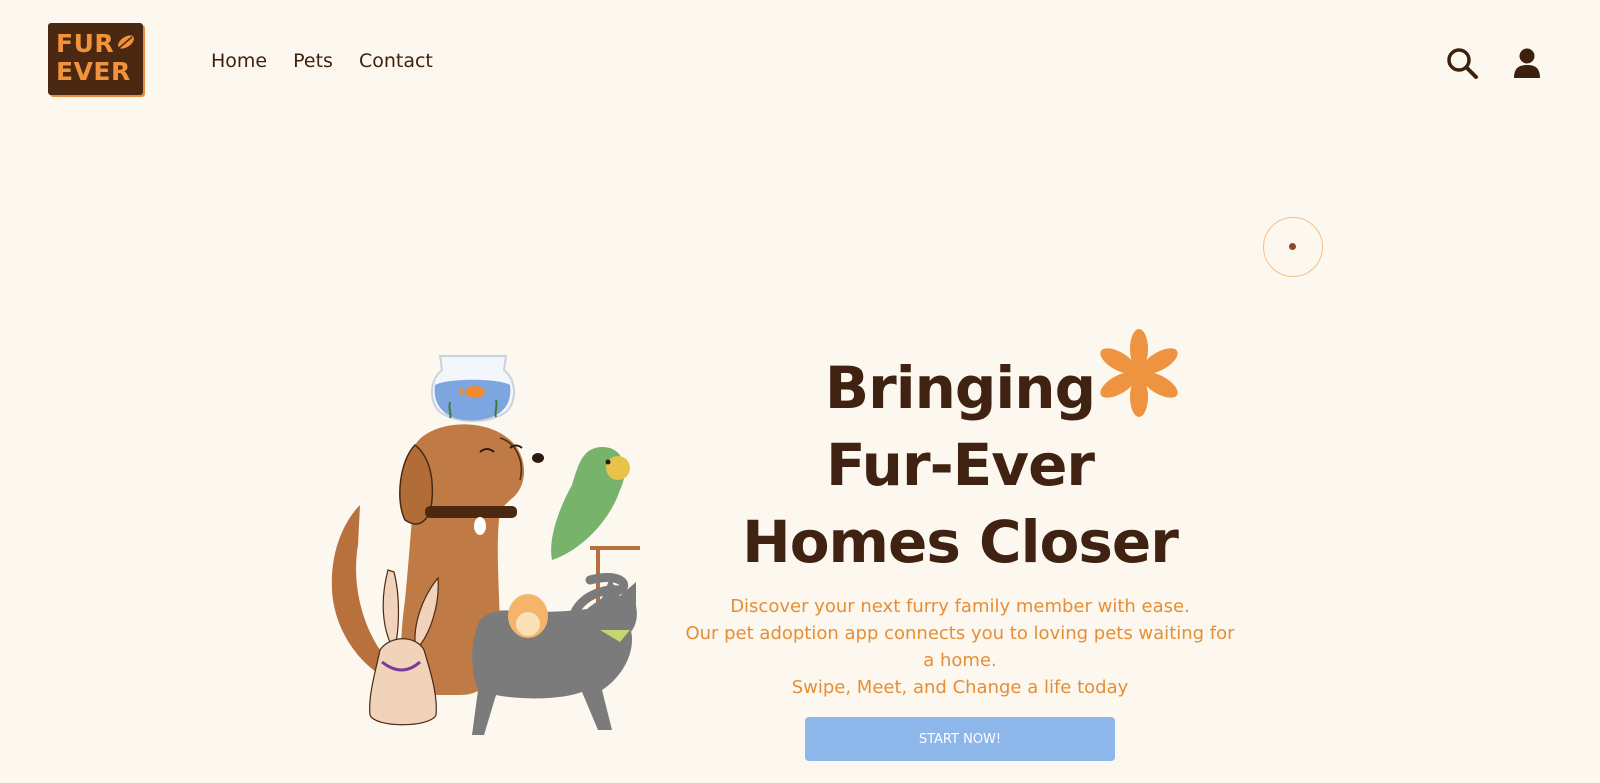  I want to click on hero-subtitle-line-4: Swipe, Meet, and Change a life today, so click(960, 687).